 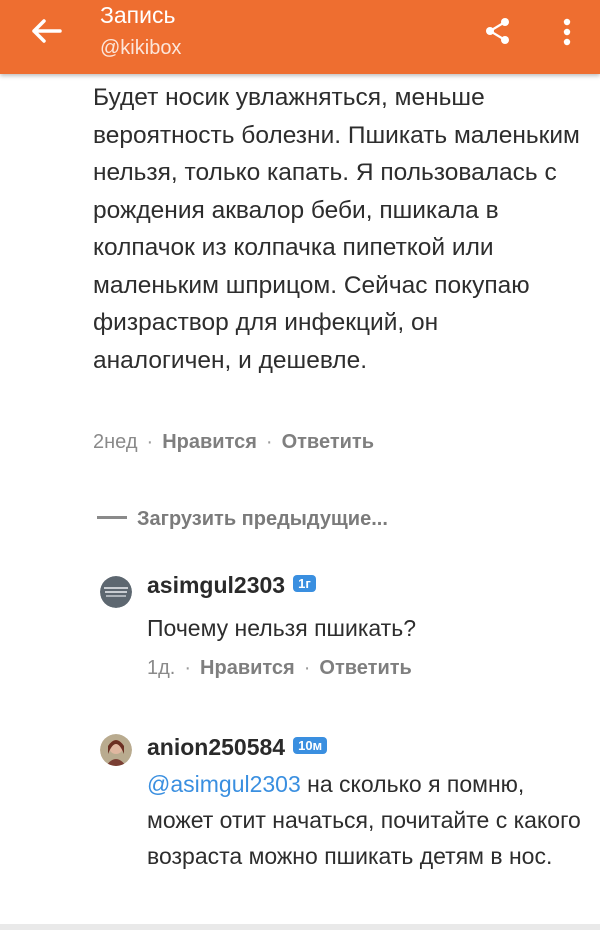 I want to click on comment-time: 2нед, so click(x=115, y=442).